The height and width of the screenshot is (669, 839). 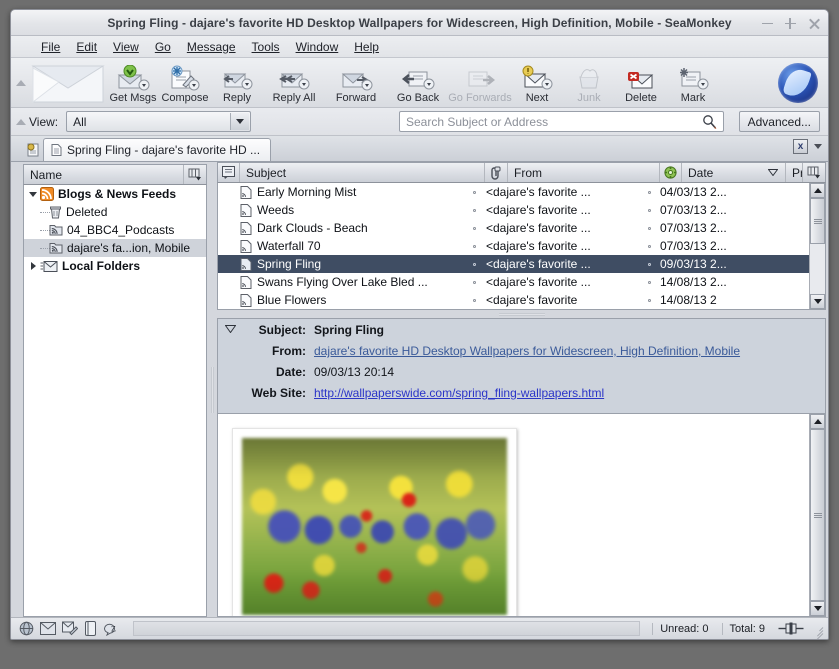 What do you see at coordinates (767, 23) in the screenshot?
I see `minimize-button` at bounding box center [767, 23].